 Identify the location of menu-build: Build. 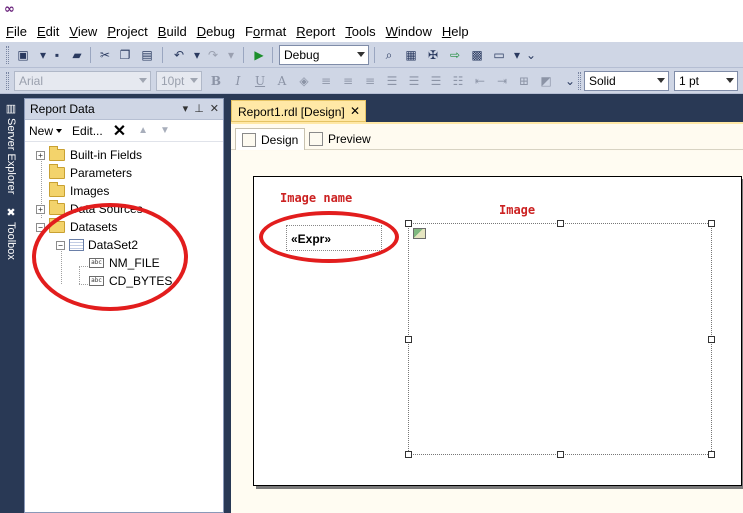
(171, 32).